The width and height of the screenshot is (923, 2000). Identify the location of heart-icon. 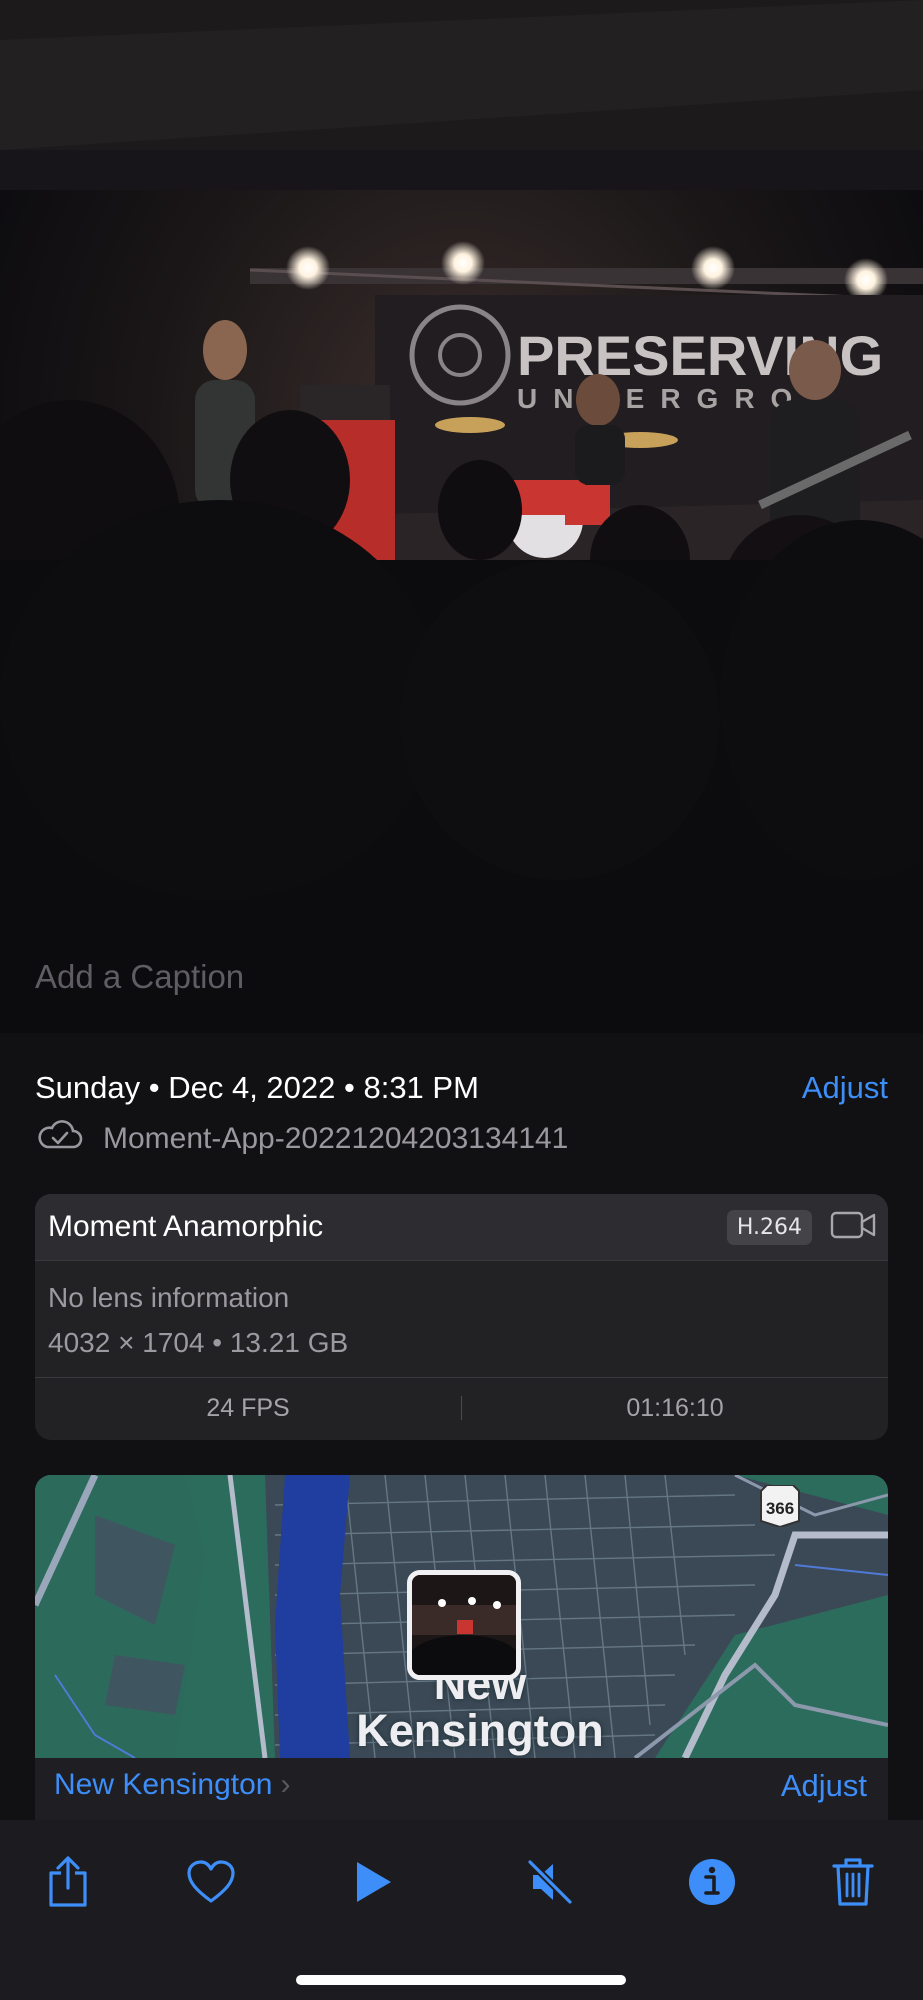
(211, 1882).